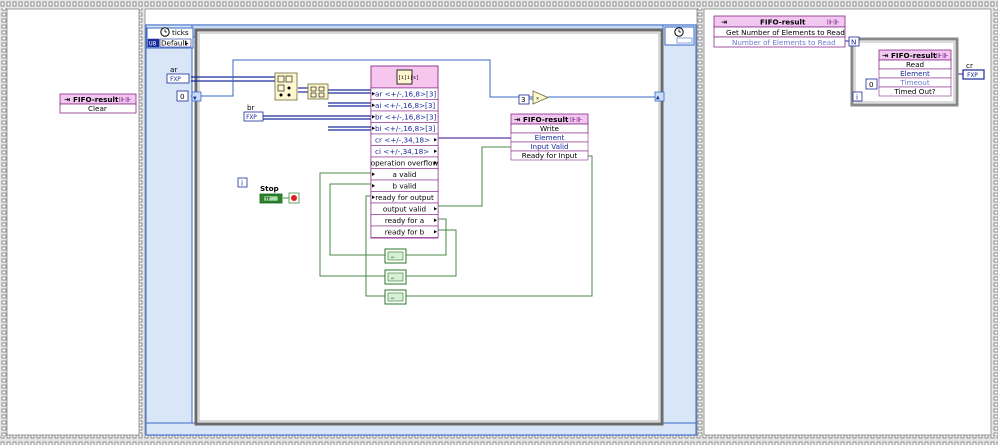 The image size is (998, 445). I want to click on ip-node-row-label: ready for a, so click(404, 220).